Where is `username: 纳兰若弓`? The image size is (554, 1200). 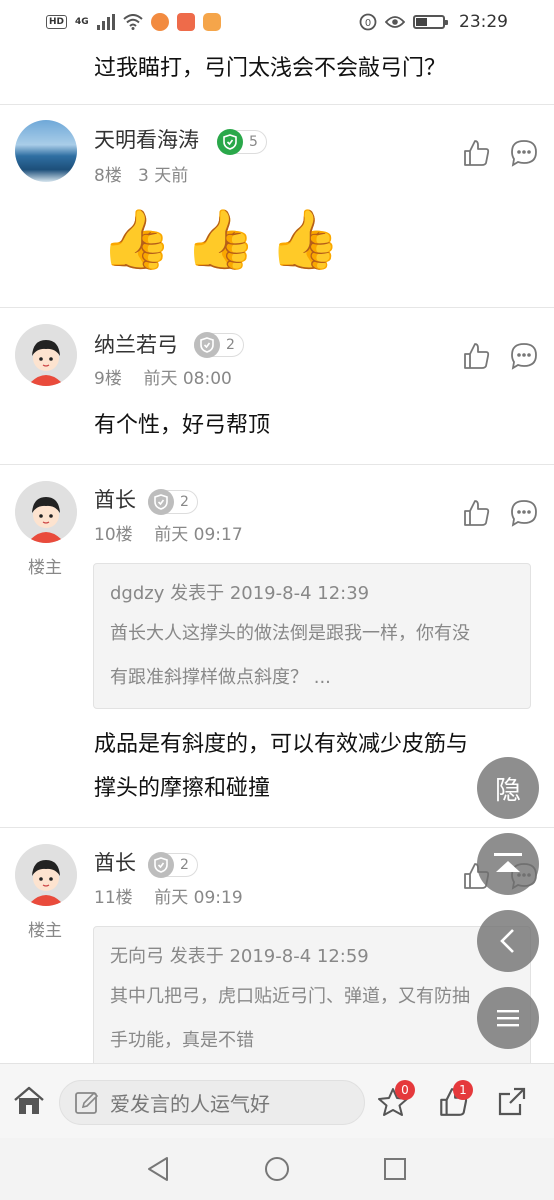 username: 纳兰若弓 is located at coordinates (136, 344).